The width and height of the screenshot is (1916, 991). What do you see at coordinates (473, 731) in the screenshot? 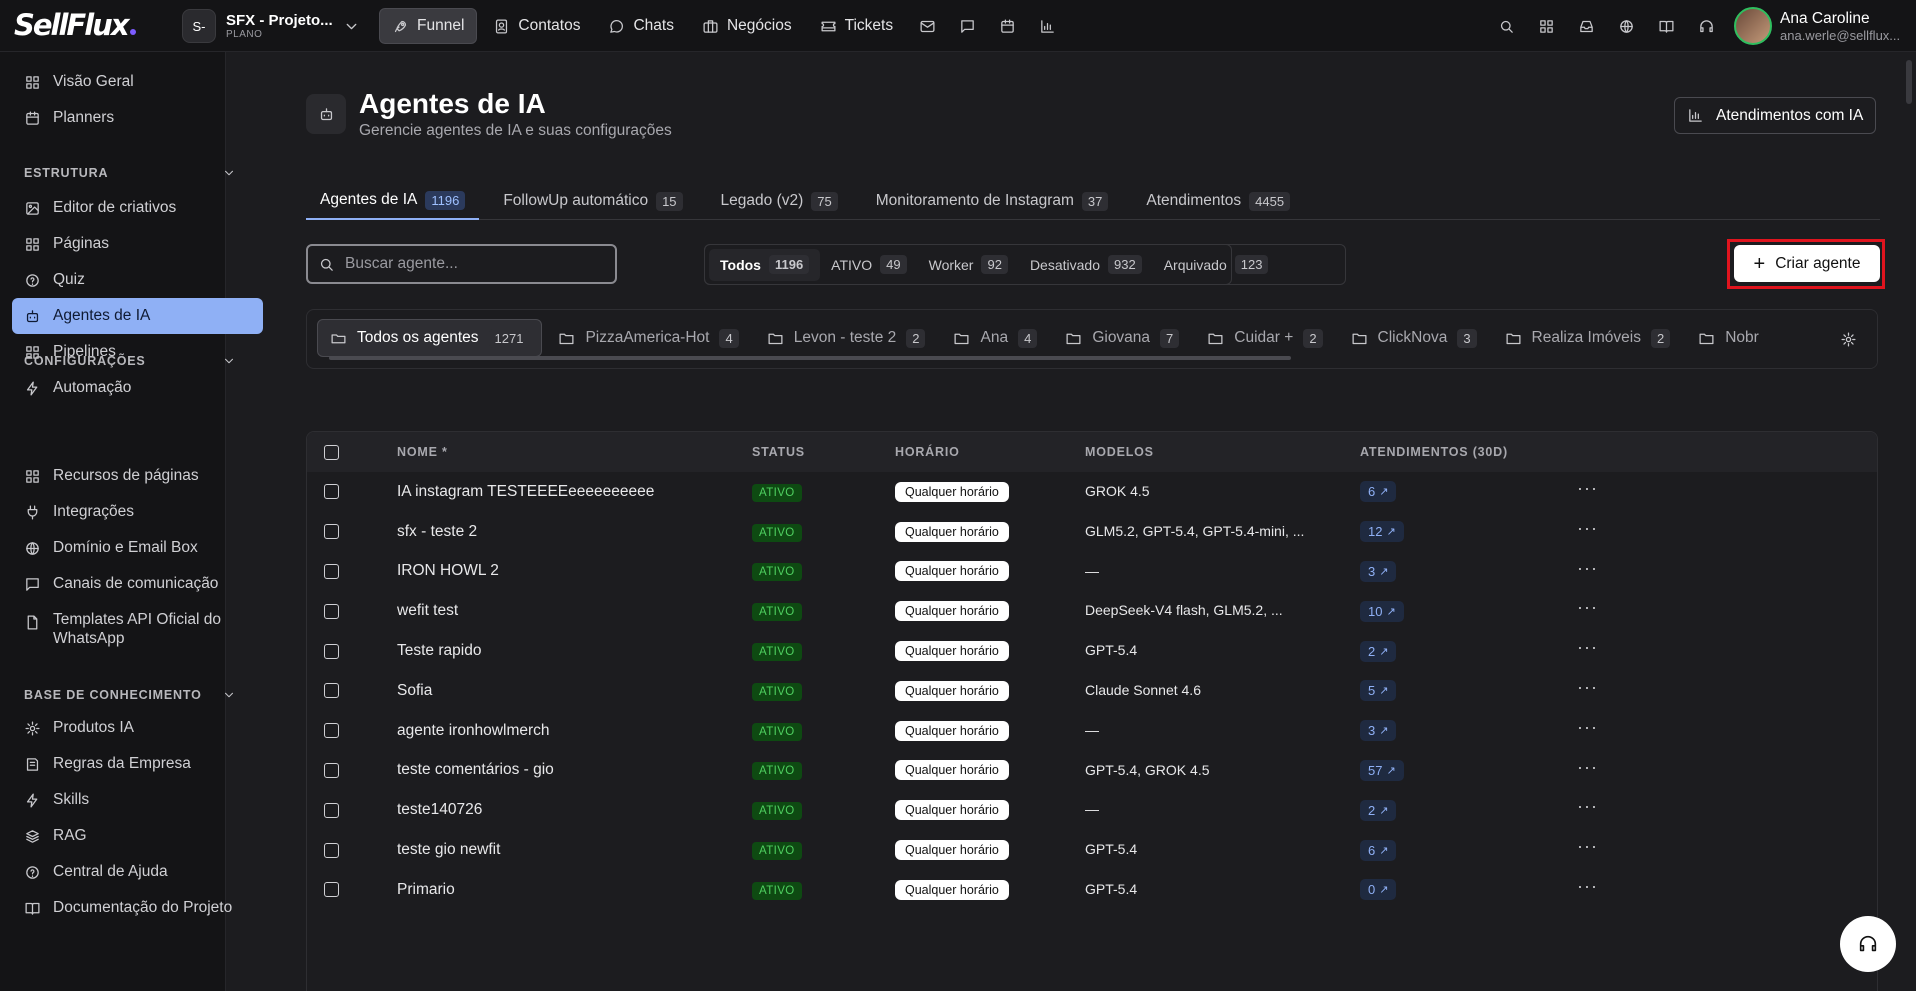
I see `agent-name: agente ironhowlmerch` at bounding box center [473, 731].